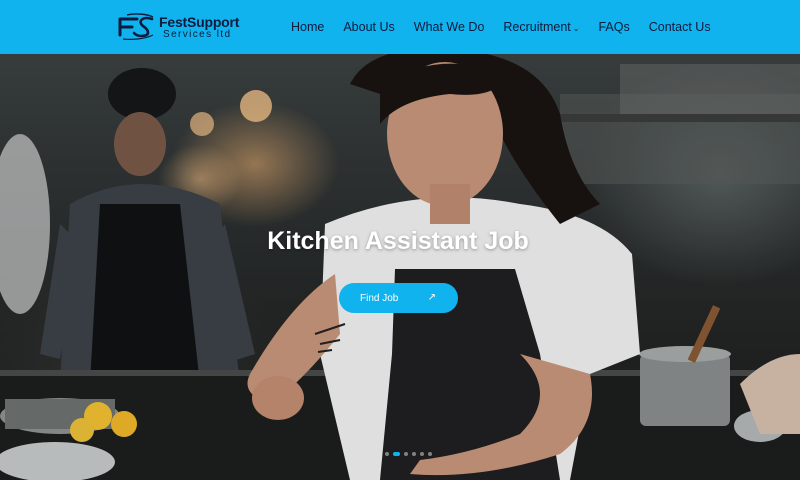 This screenshot has width=800, height=480. I want to click on find-job-button: Find Job ↗, so click(398, 298).